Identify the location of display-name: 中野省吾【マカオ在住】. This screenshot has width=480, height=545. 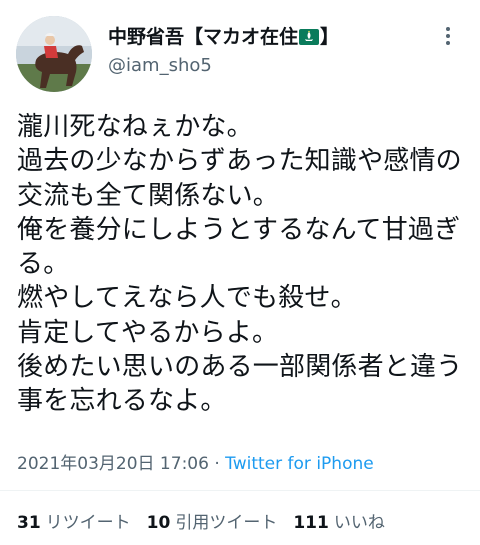
(223, 37).